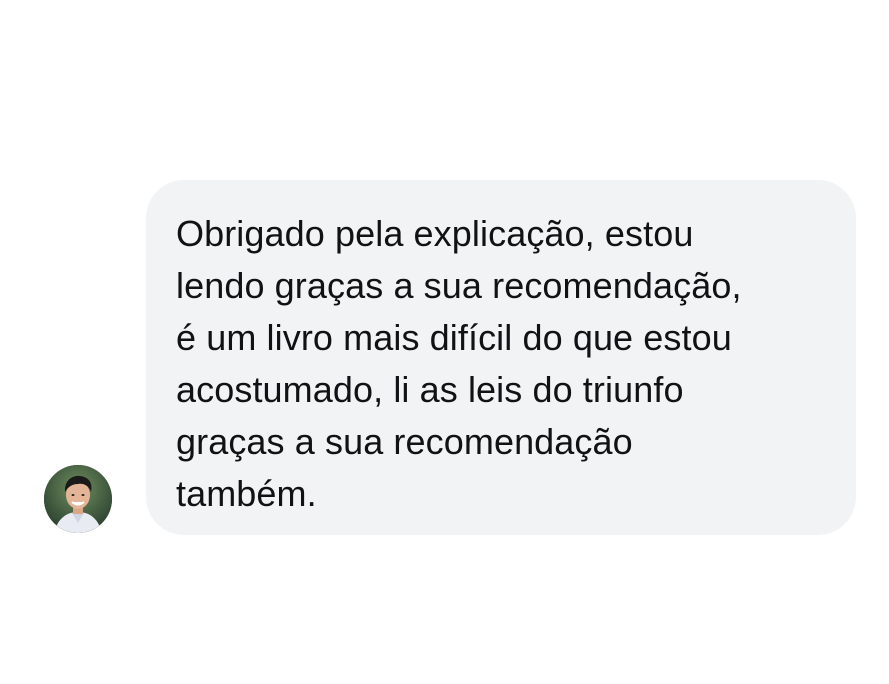 The image size is (889, 684). Describe the element at coordinates (430, 389) in the screenshot. I see `message-line: acostumado, li as leis do triunfo` at that location.